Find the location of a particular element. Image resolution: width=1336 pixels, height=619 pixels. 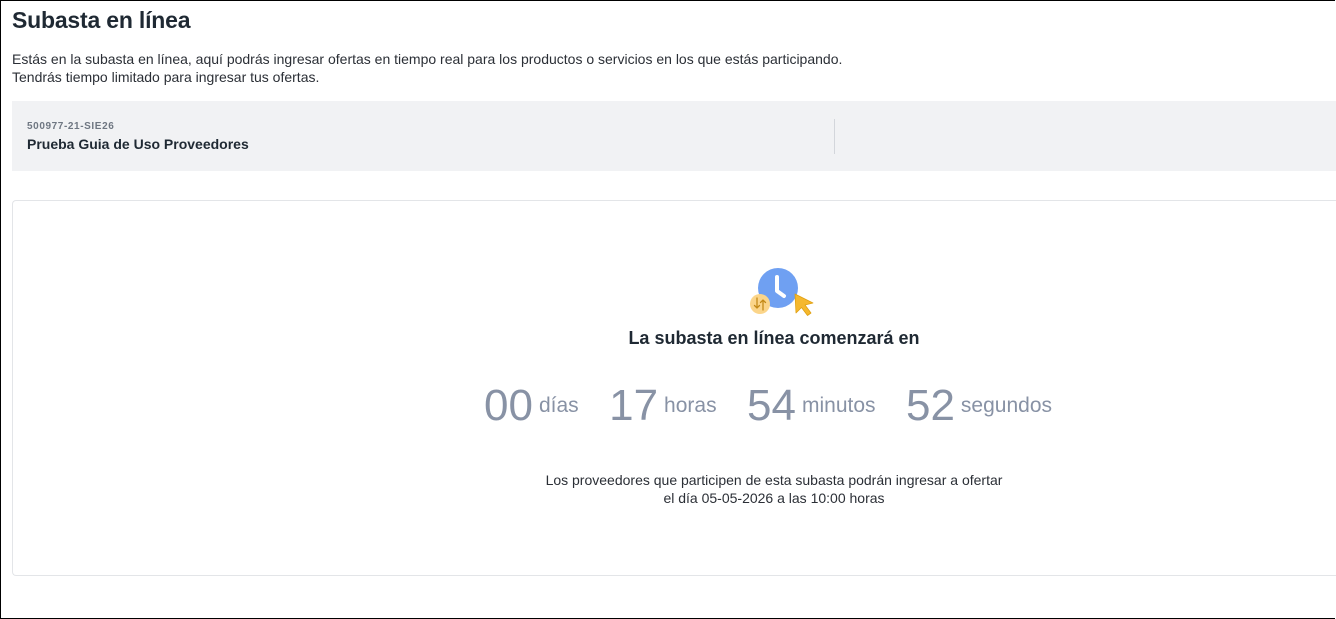

countdown-days-label: días is located at coordinates (558, 405).